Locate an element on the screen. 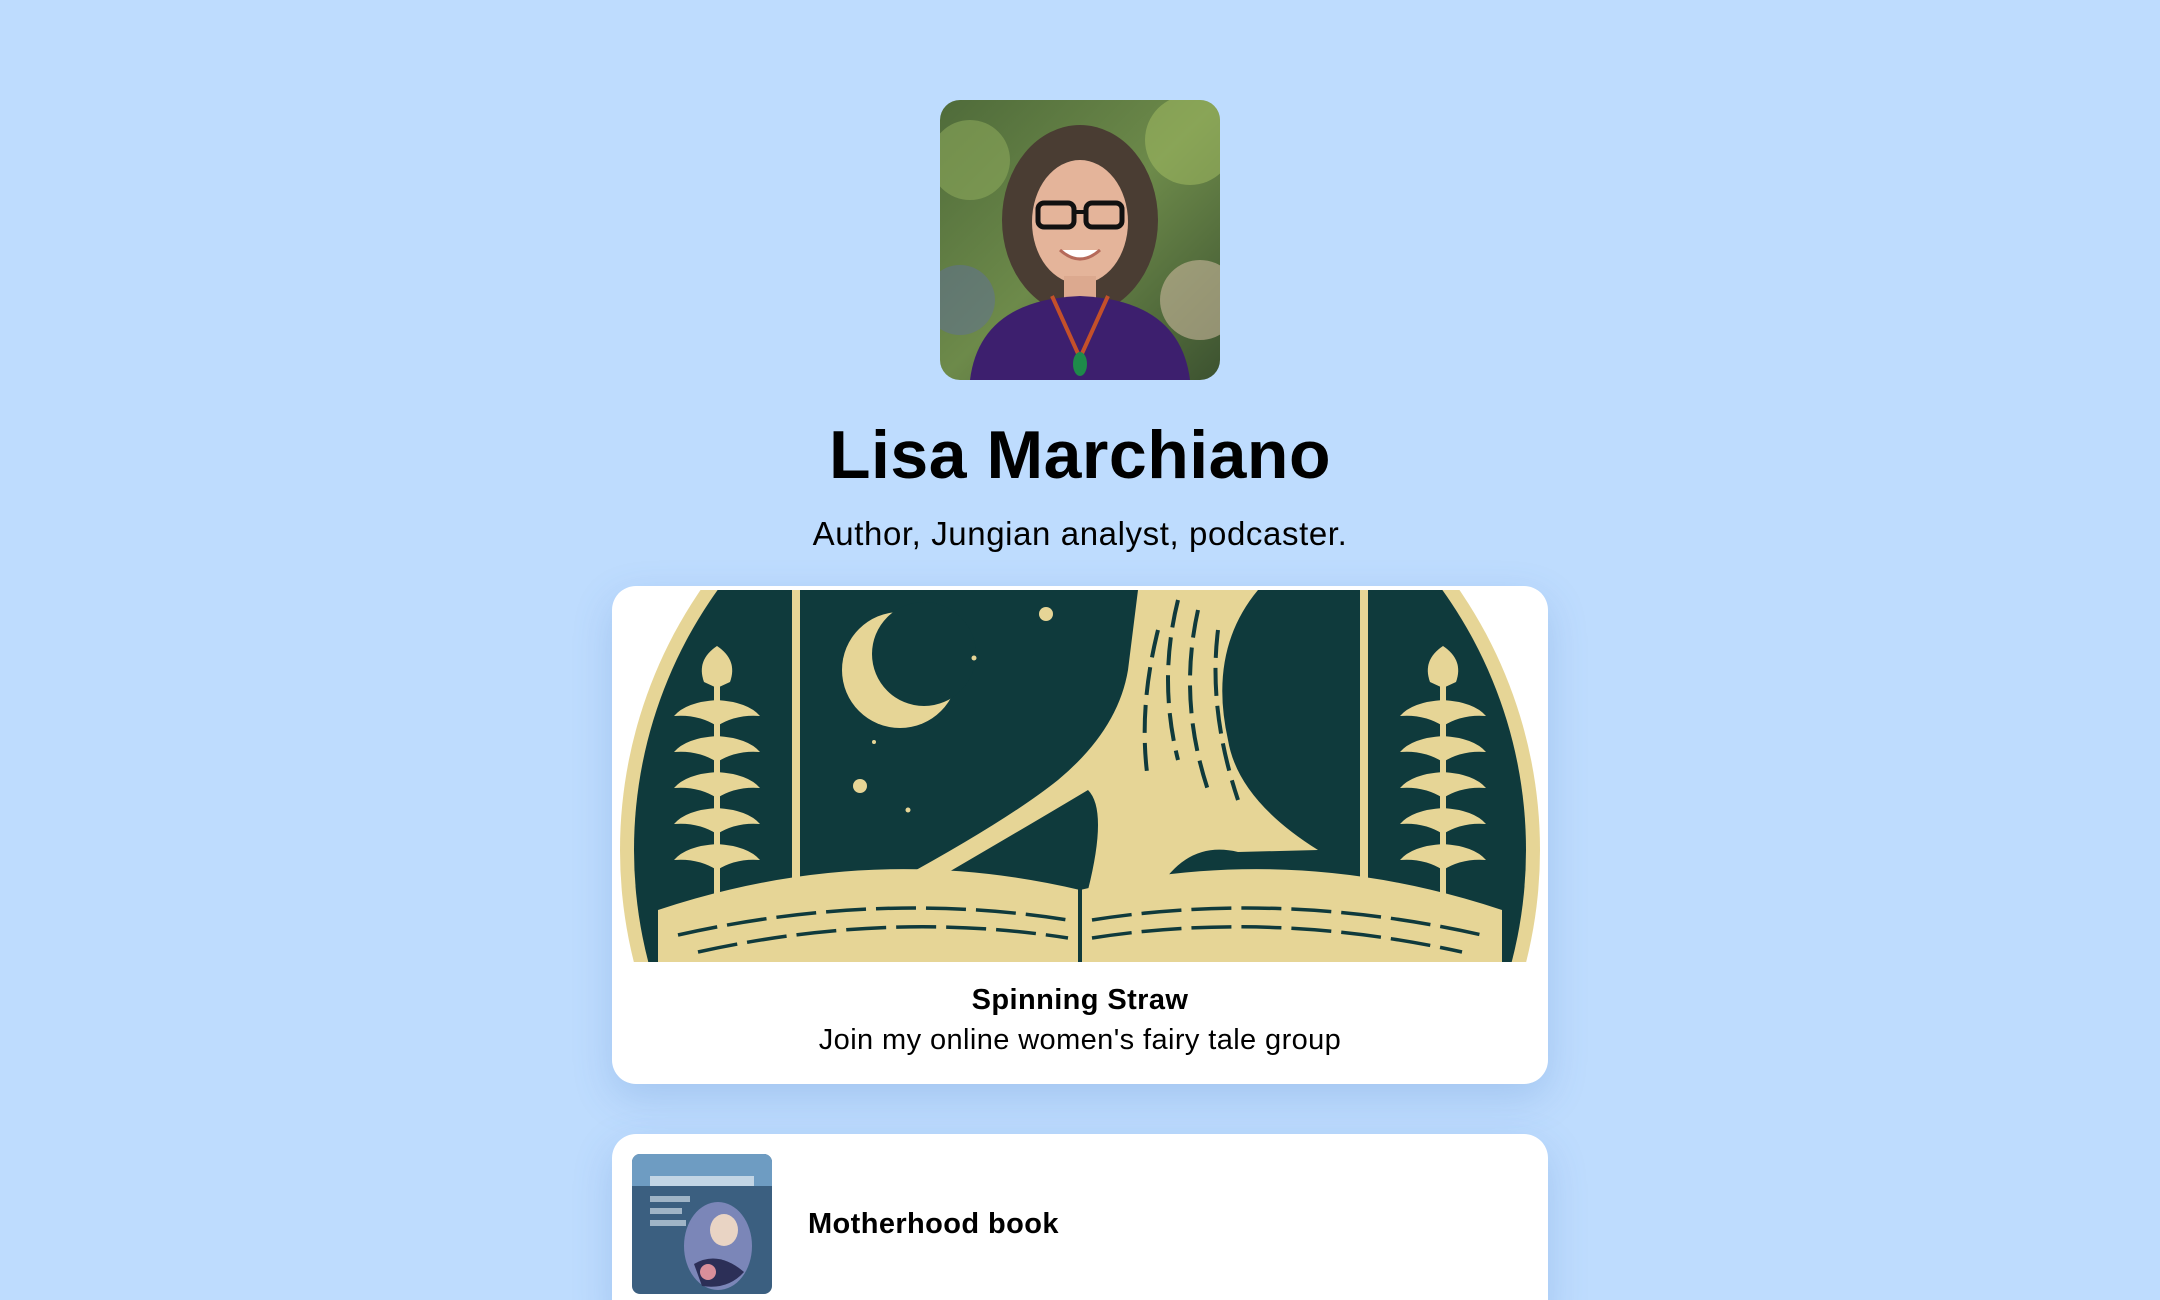 This screenshot has height=1300, width=2160. link-title: Motherhood book is located at coordinates (933, 1224).